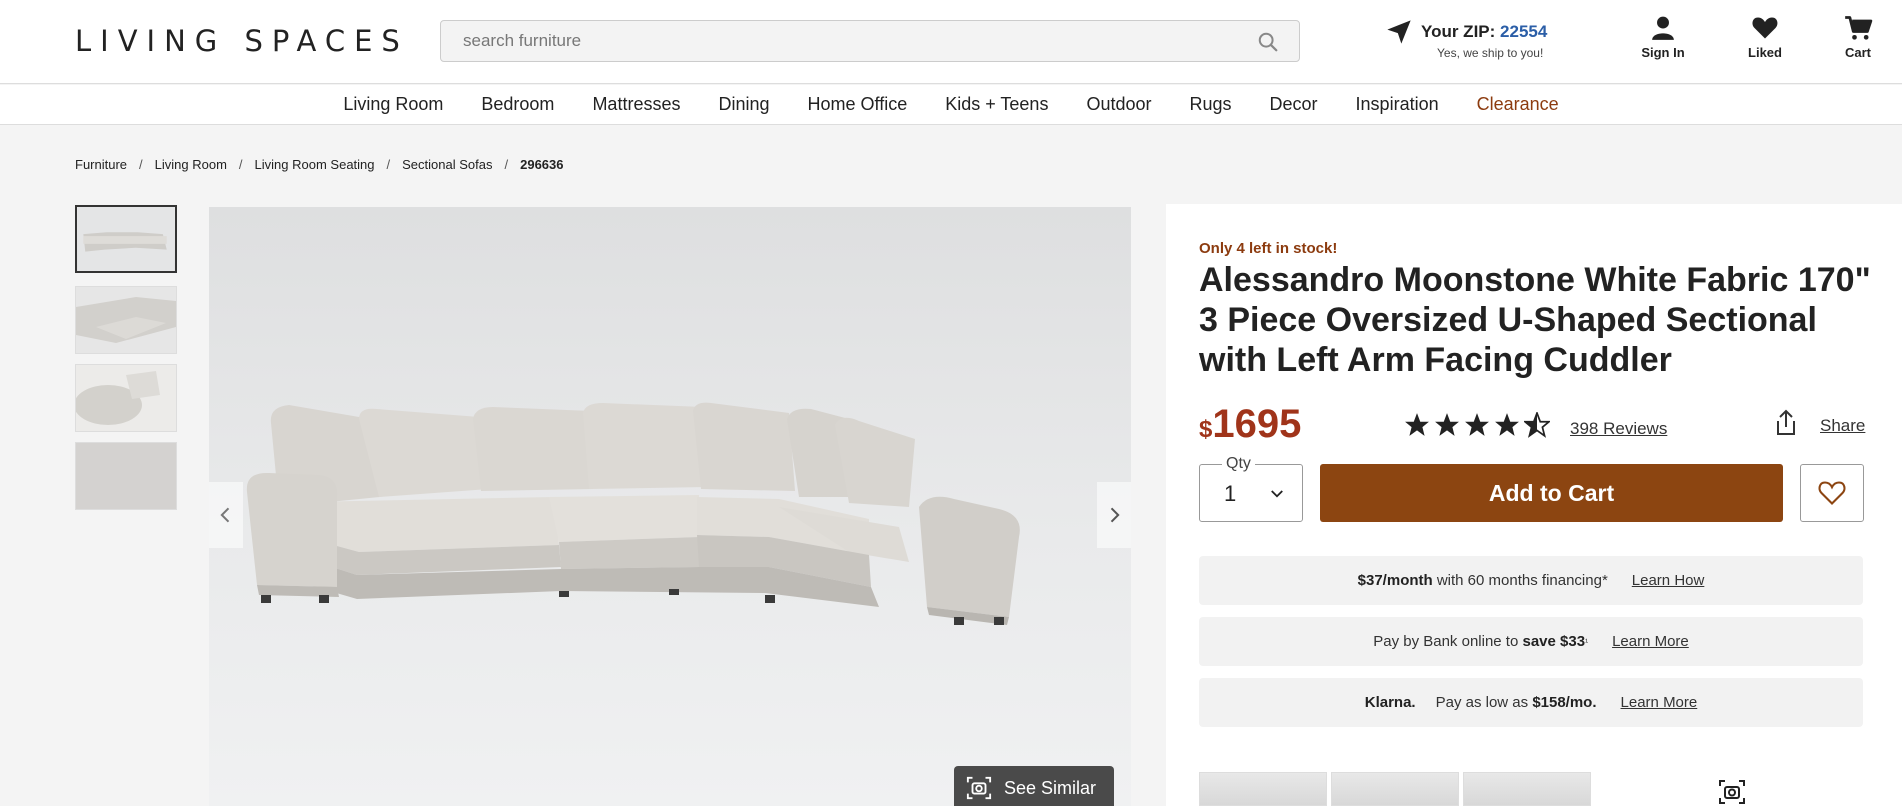  I want to click on prev-image-button, so click(226, 515).